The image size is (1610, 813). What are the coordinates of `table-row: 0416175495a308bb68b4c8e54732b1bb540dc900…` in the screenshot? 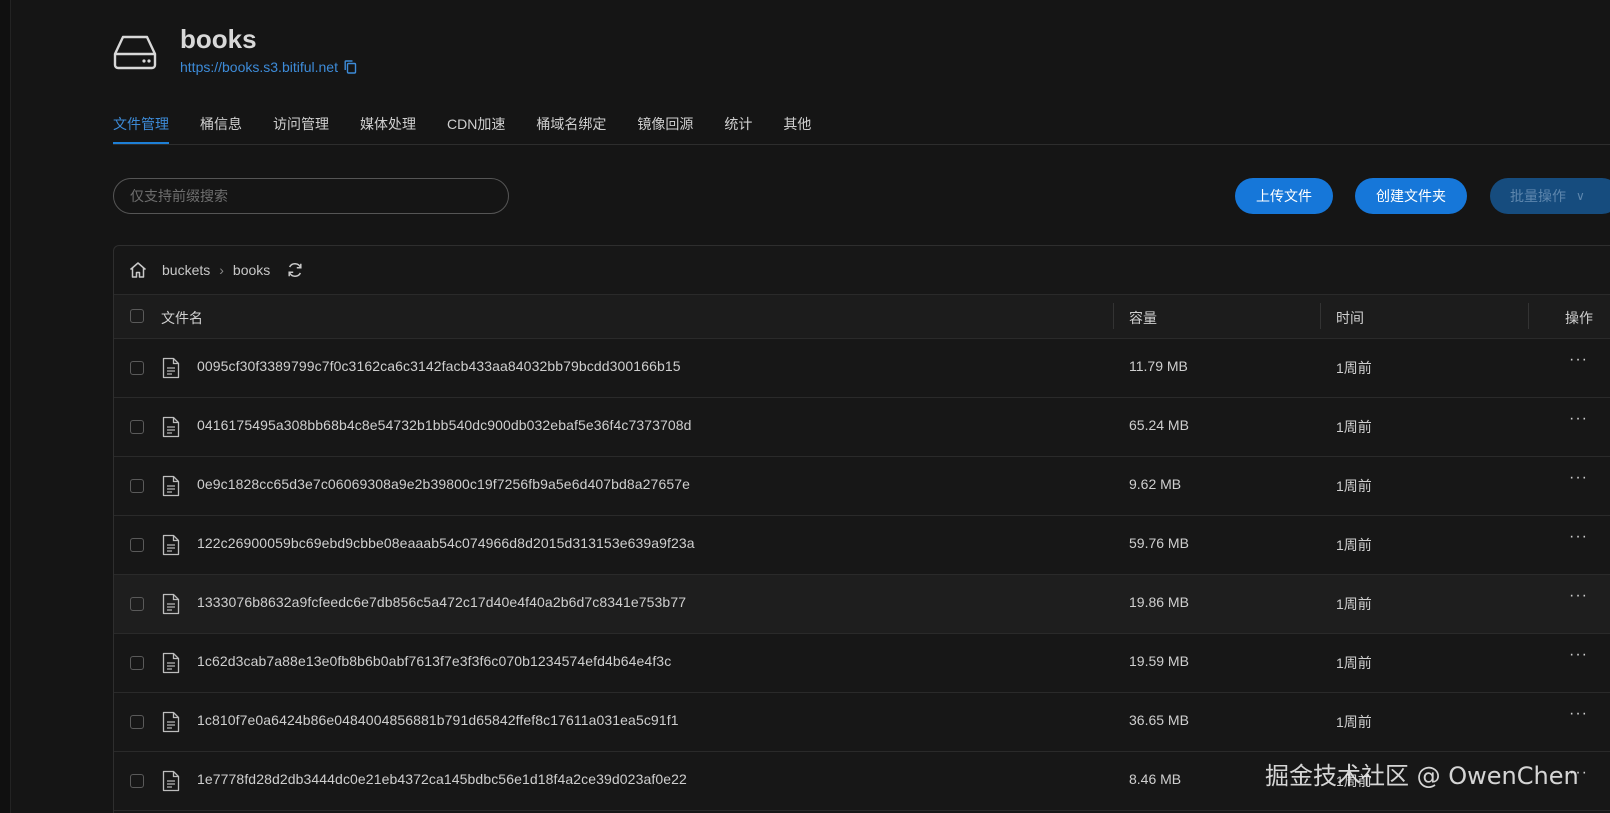 It's located at (862, 427).